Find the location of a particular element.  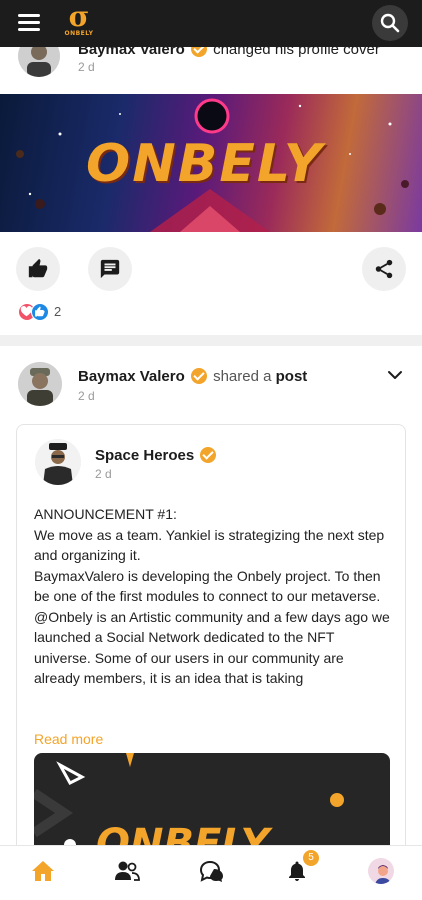

nav-notifications: 5 is located at coordinates (301, 868).